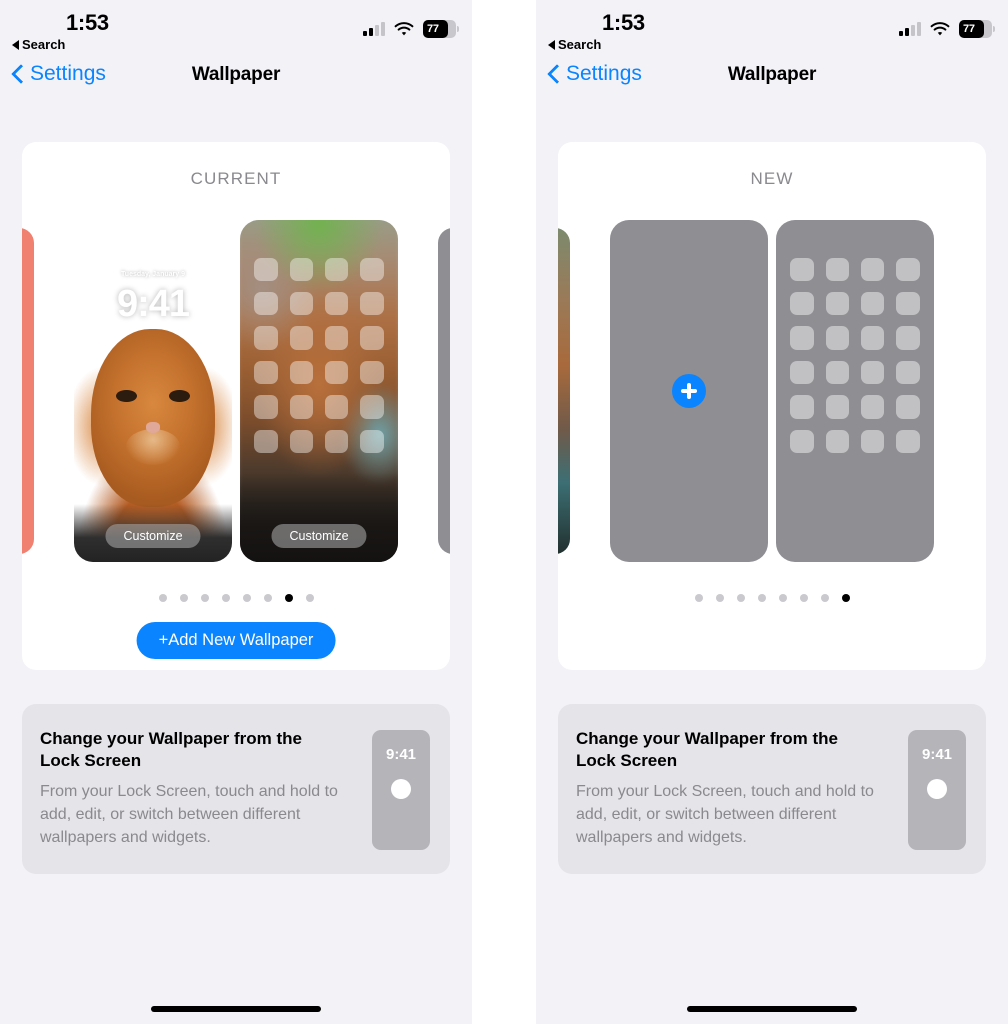 The image size is (1008, 1024). What do you see at coordinates (153, 391) in the screenshot?
I see `lock-screen-preview: Tuesday, January 9 9:41 Customize` at bounding box center [153, 391].